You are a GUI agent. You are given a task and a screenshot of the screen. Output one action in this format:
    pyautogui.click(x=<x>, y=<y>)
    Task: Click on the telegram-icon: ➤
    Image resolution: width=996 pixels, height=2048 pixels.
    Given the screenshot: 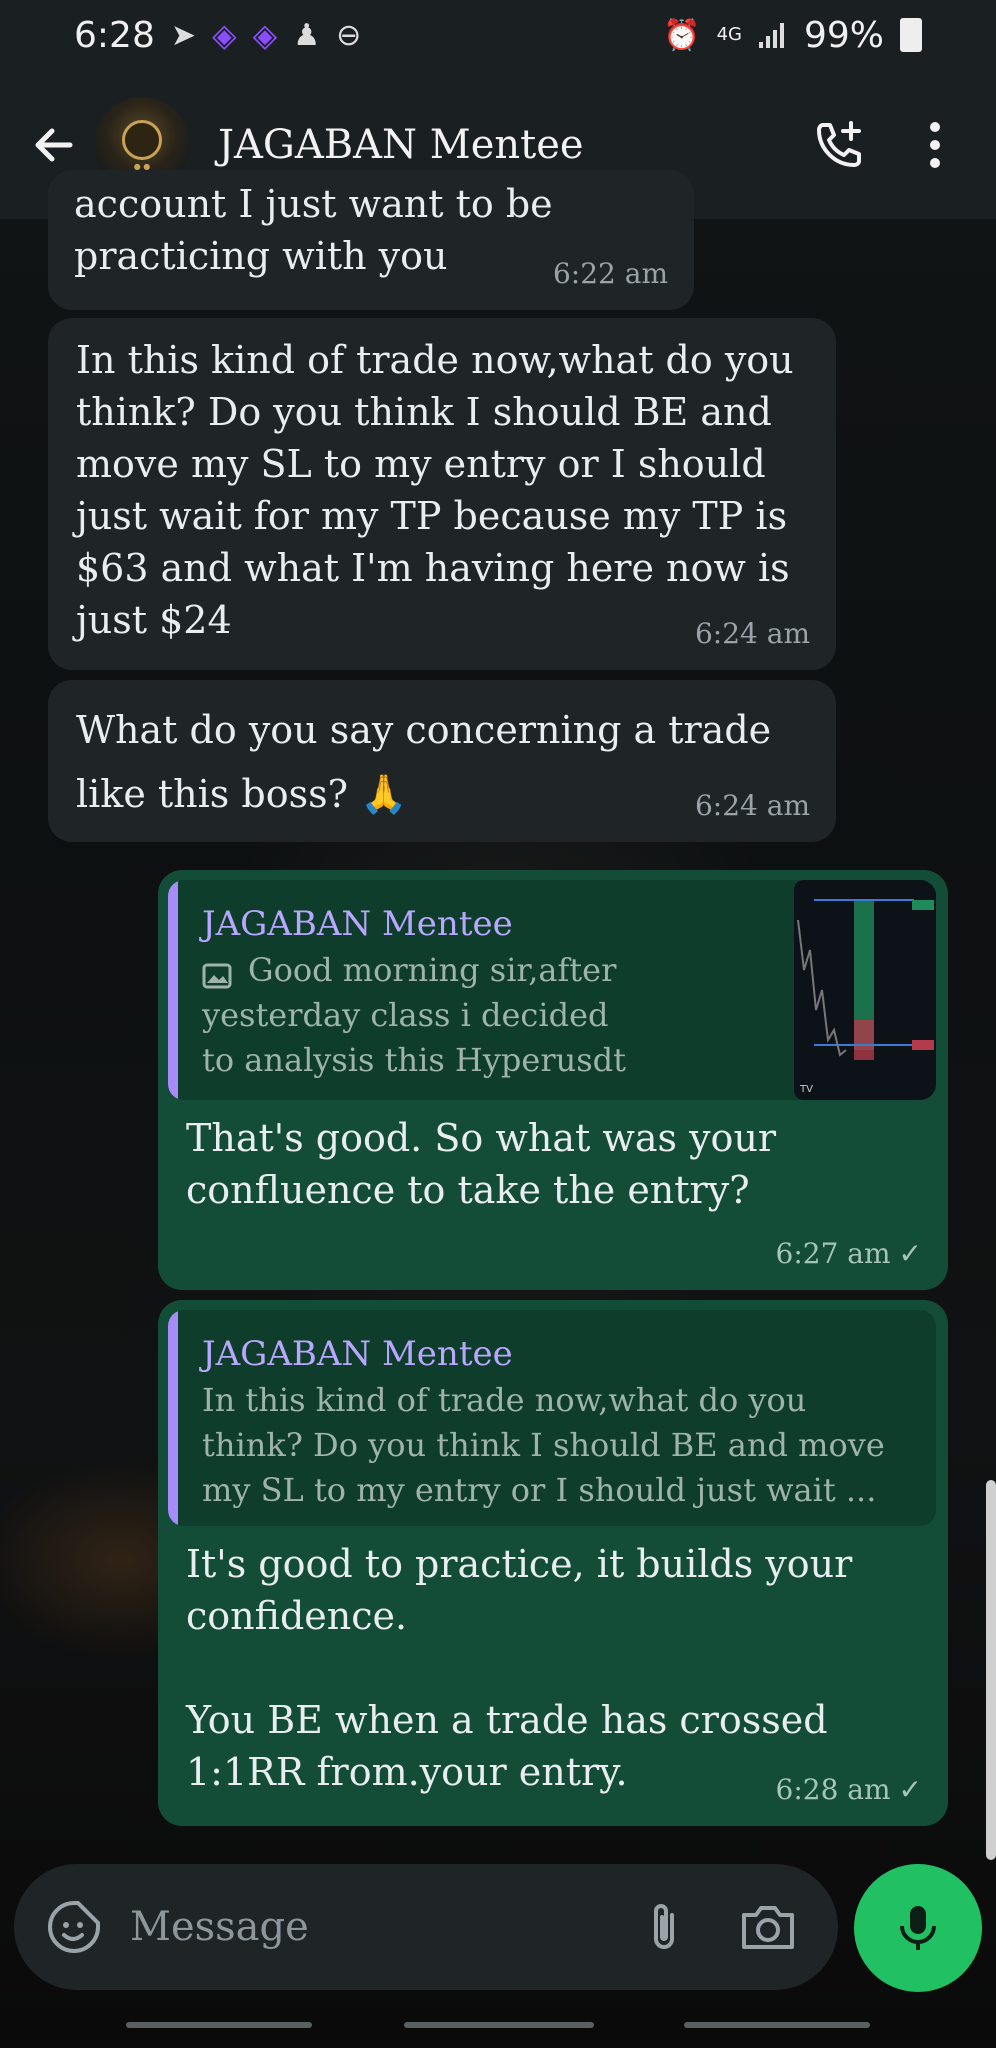 What is the action you would take?
    pyautogui.click(x=183, y=35)
    